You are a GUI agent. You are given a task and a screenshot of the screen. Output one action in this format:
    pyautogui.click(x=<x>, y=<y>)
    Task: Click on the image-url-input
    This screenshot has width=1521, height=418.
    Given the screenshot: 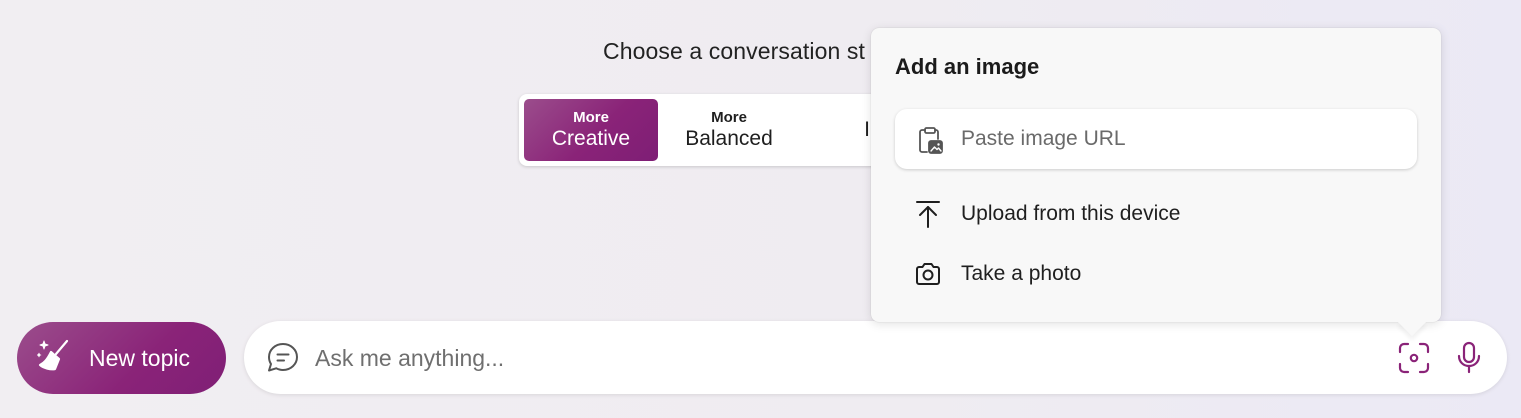 What is the action you would take?
    pyautogui.click(x=1181, y=139)
    